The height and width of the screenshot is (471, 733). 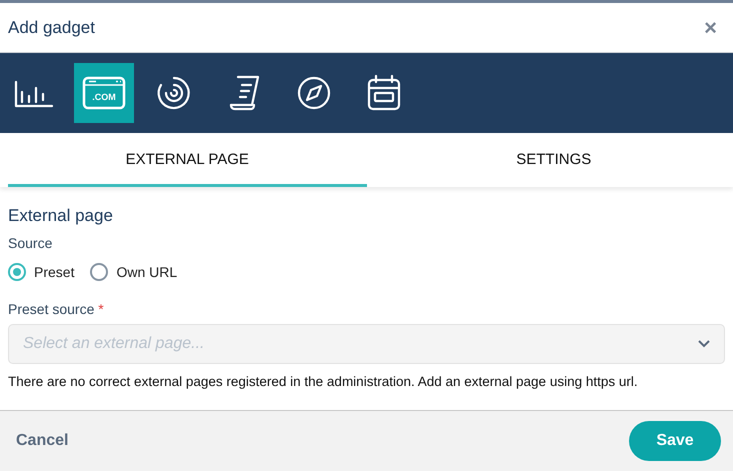 I want to click on section-title: External page, so click(x=61, y=216).